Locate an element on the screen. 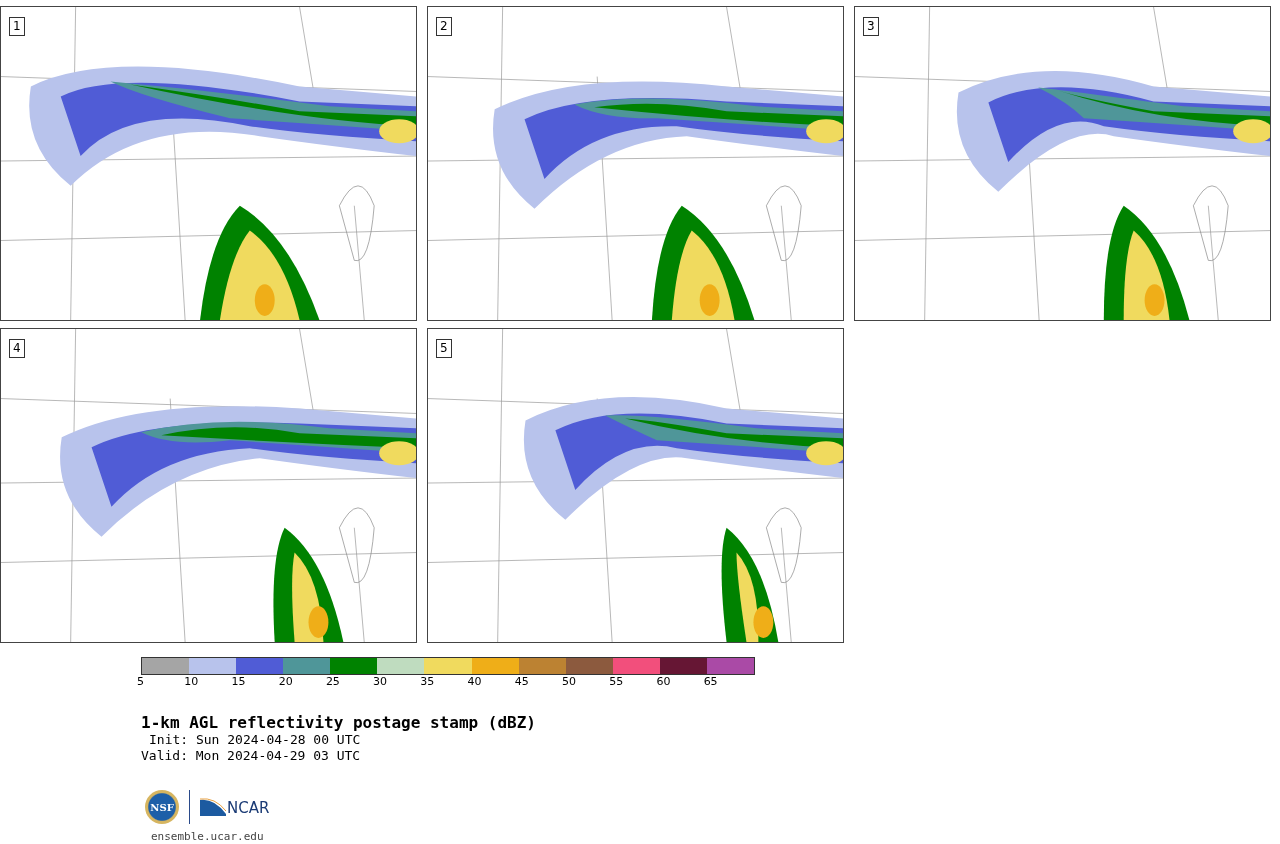 The image size is (1280, 844). tick-label: 45 is located at coordinates (521, 681).